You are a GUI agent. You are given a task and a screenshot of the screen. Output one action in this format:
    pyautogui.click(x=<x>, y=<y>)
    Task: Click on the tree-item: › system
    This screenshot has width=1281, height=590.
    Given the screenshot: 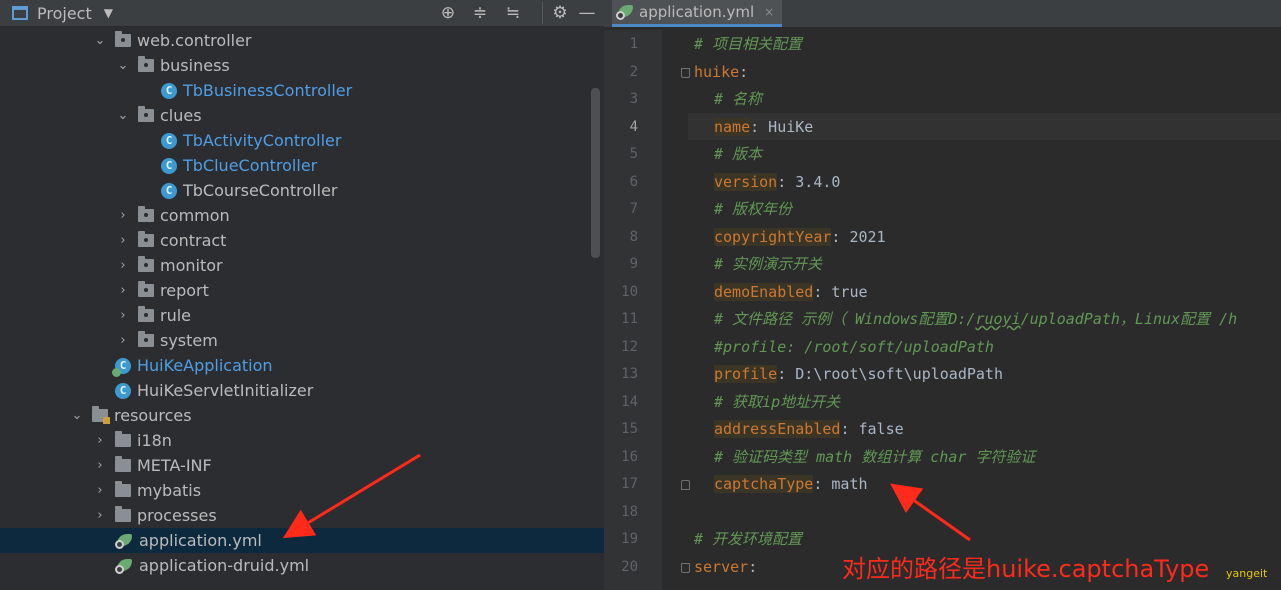 What is the action you would take?
    pyautogui.click(x=302, y=340)
    